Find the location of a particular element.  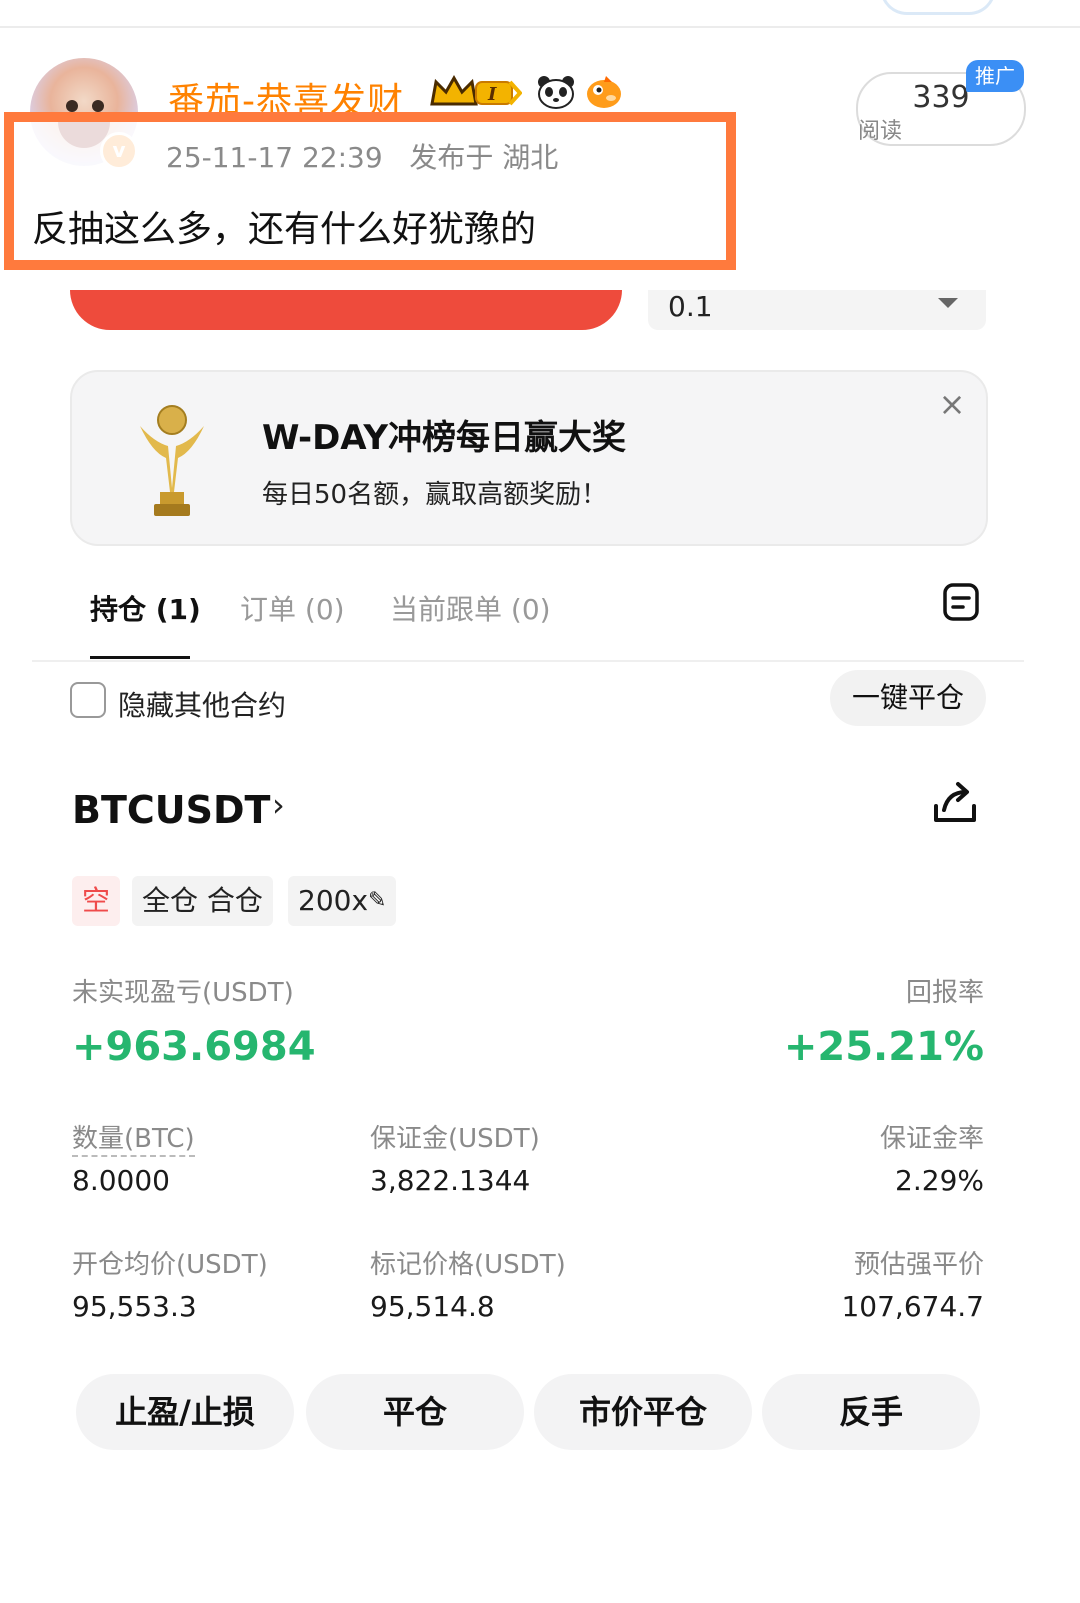

close-all-button: 一键平仓 is located at coordinates (908, 698).